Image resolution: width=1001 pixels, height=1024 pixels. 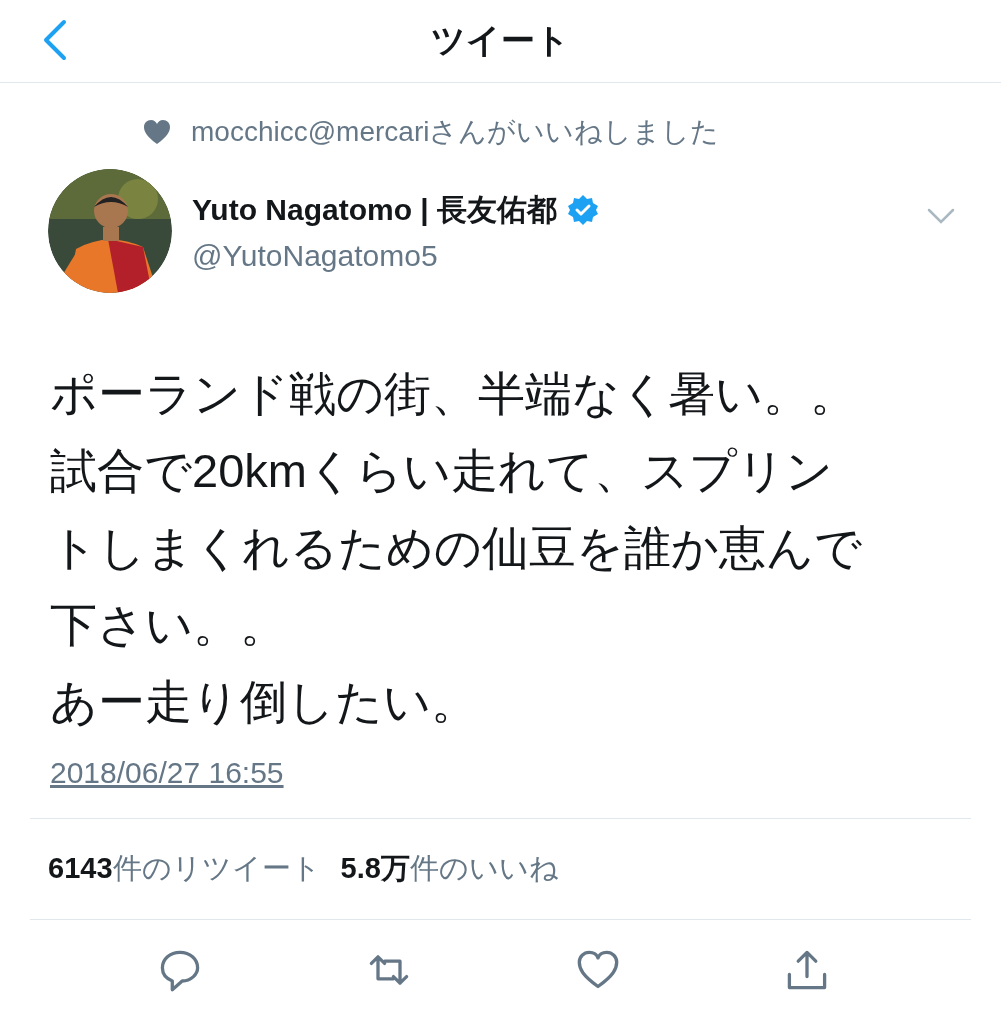 I want to click on page-title: ツイート, so click(x=500, y=40).